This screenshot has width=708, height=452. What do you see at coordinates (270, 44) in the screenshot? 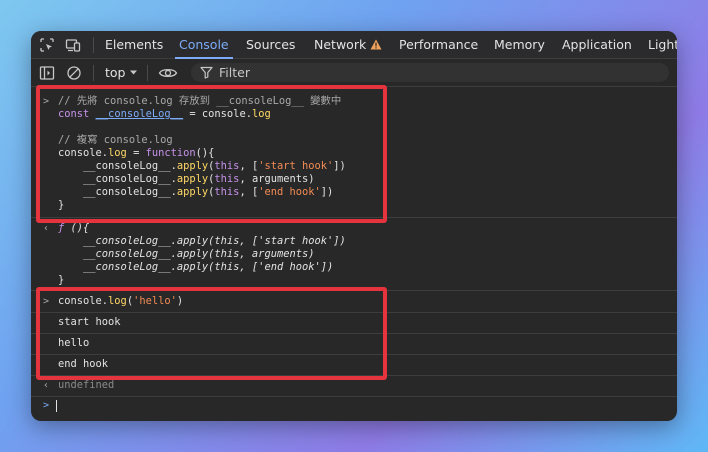
I see `tab-sources: Sources` at bounding box center [270, 44].